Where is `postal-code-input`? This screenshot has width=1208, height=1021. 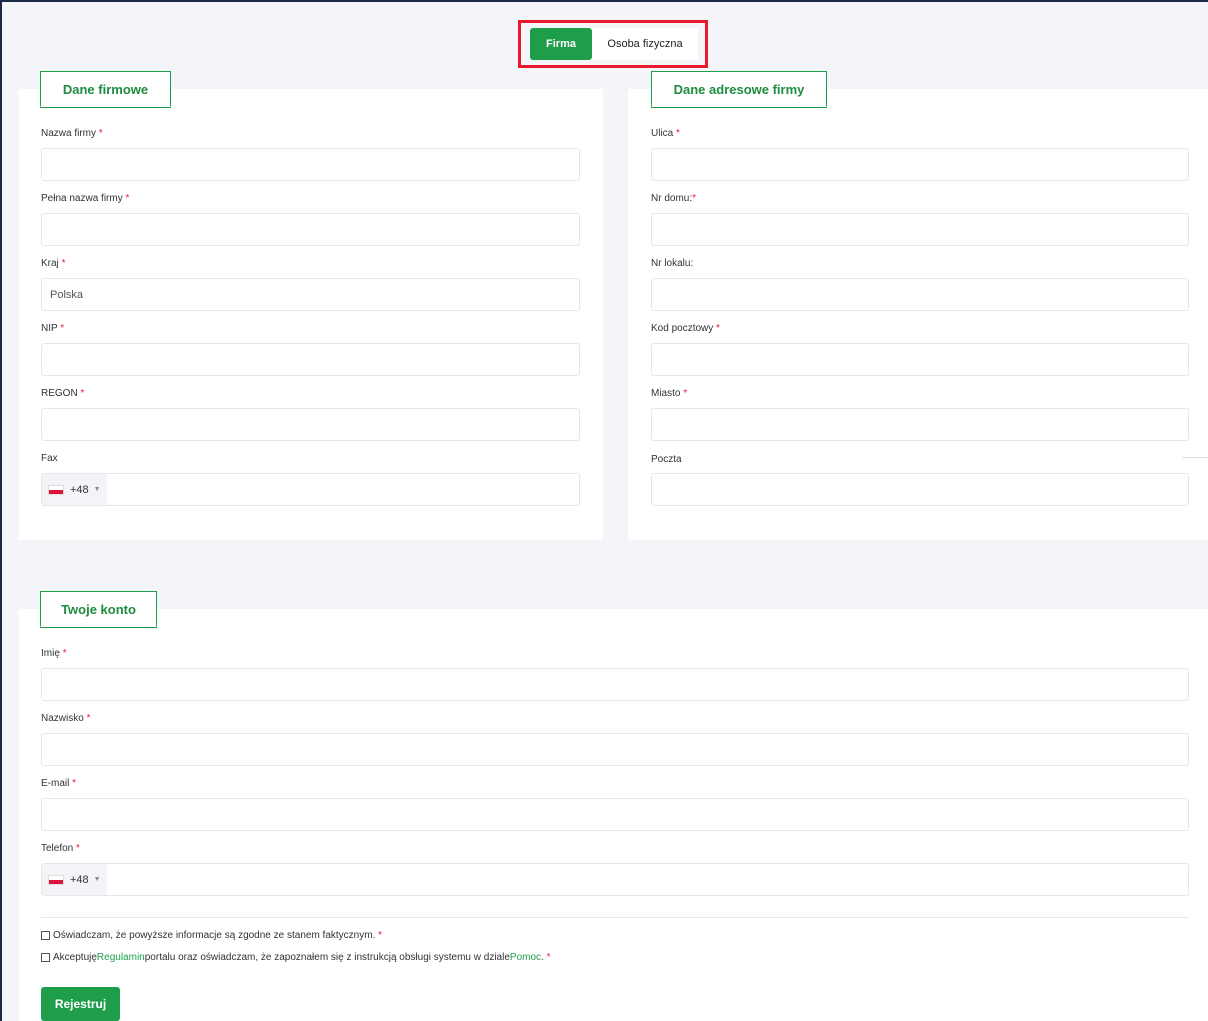
postal-code-input is located at coordinates (920, 359).